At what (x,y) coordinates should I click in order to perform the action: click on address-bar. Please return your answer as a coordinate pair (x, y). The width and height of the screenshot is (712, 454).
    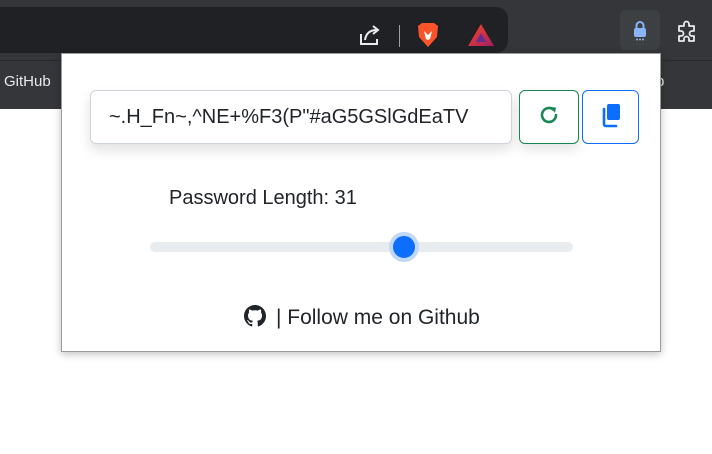
    Looking at the image, I should click on (254, 30).